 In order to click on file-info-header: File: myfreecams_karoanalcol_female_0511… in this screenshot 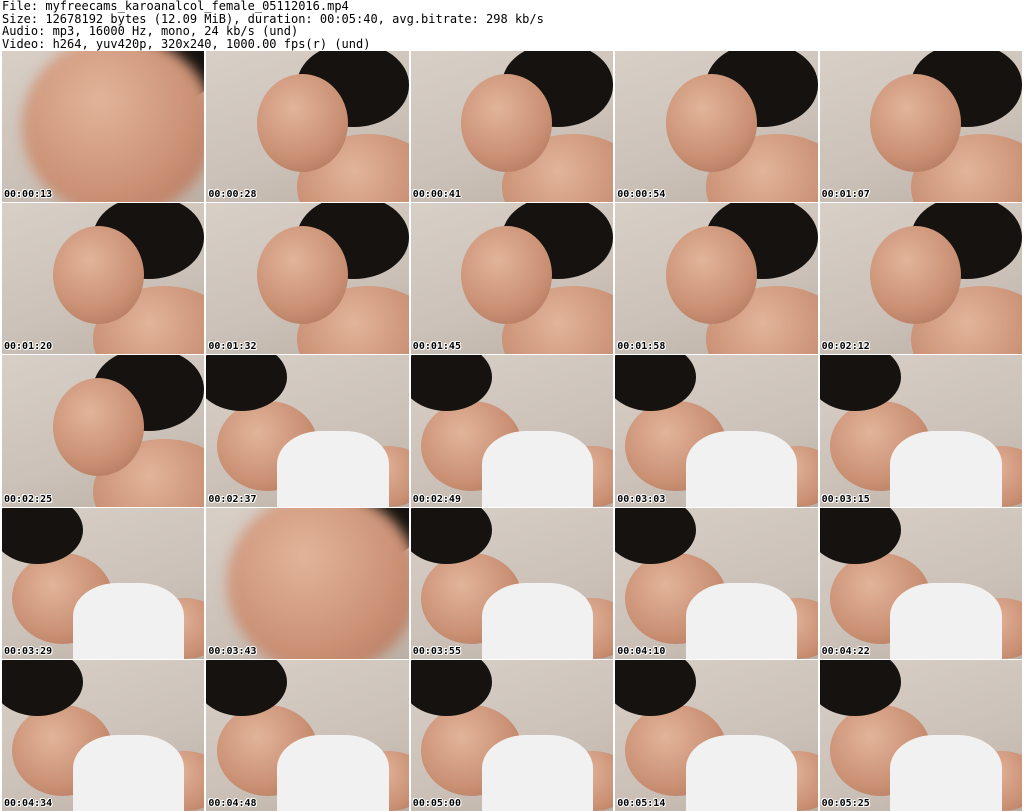, I will do `click(512, 25)`.